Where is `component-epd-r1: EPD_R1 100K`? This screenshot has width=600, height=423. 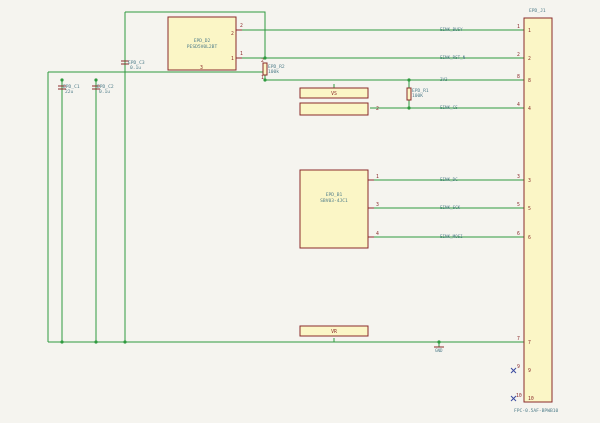 component-epd-r1: EPD_R1 100K is located at coordinates (417, 94).